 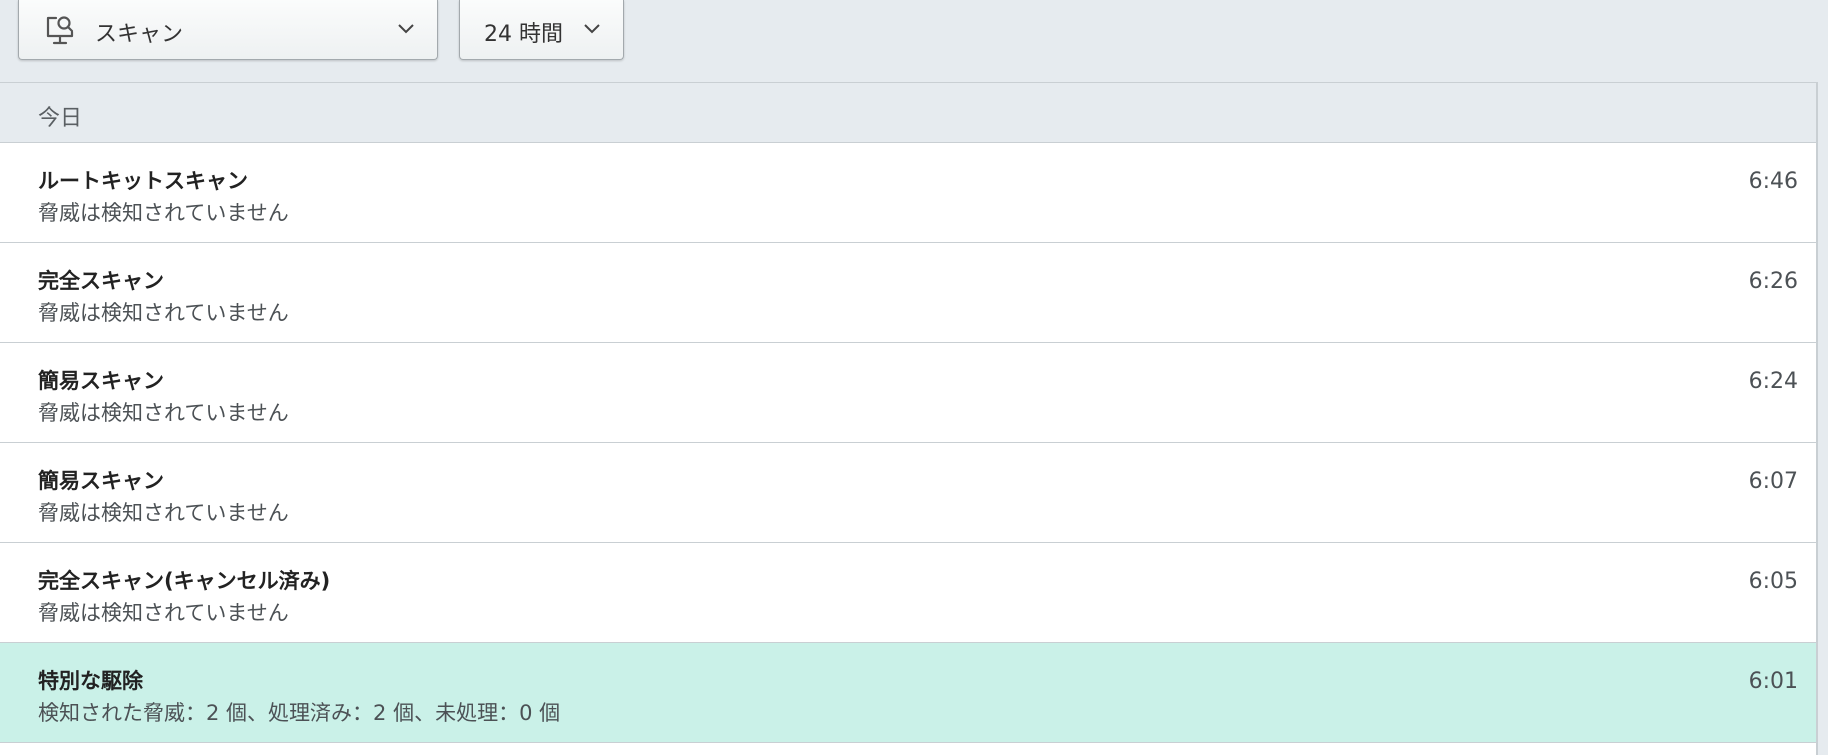 What do you see at coordinates (908, 493) in the screenshot?
I see `history-row: 簡易スキャン 脅威は検知されていません 6:07` at bounding box center [908, 493].